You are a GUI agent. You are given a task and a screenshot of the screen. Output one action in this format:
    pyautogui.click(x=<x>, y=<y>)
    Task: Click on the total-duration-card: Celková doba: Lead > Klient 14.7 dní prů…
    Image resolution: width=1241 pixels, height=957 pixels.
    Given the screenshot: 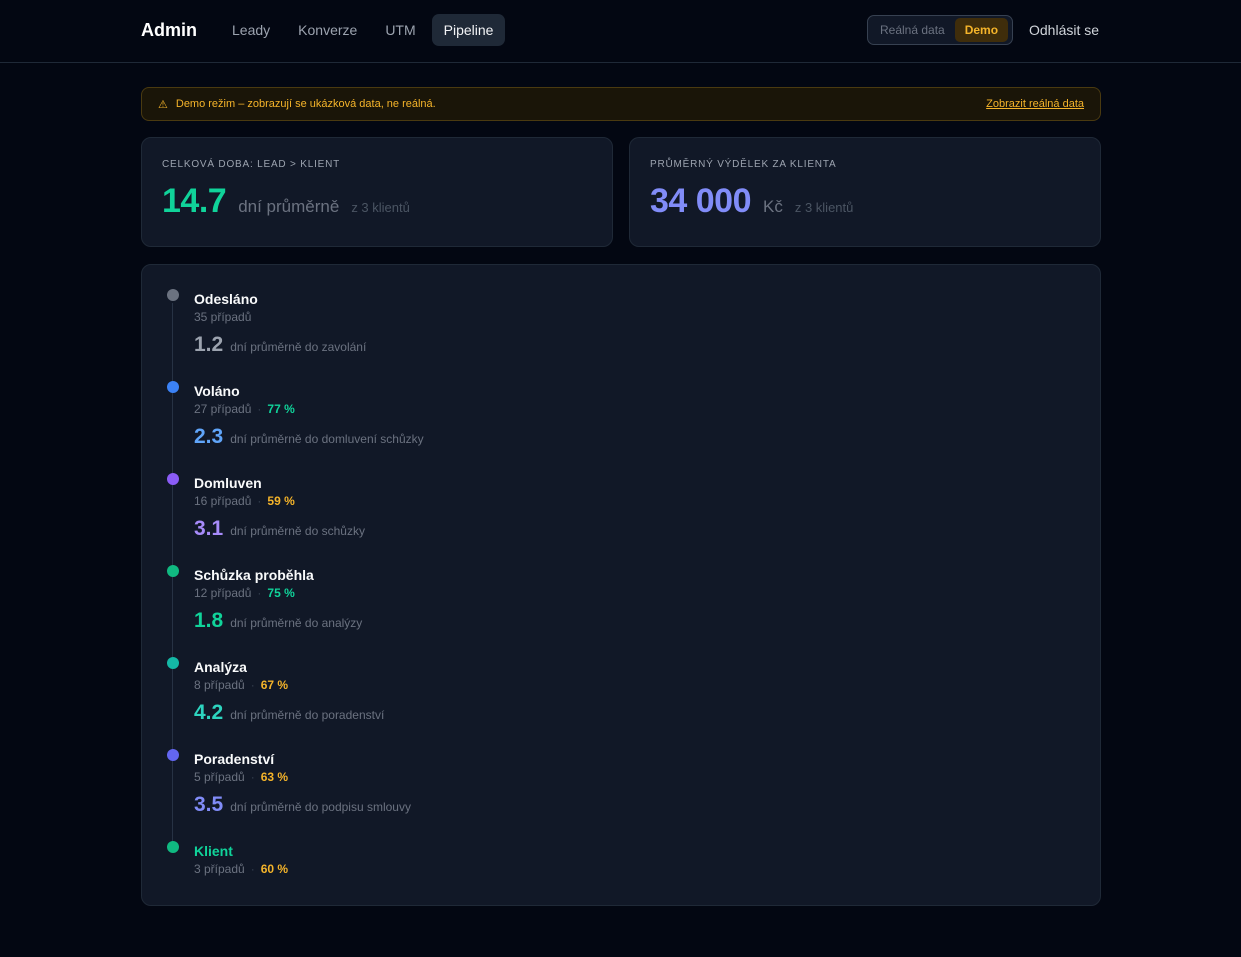 What is the action you would take?
    pyautogui.click(x=377, y=192)
    